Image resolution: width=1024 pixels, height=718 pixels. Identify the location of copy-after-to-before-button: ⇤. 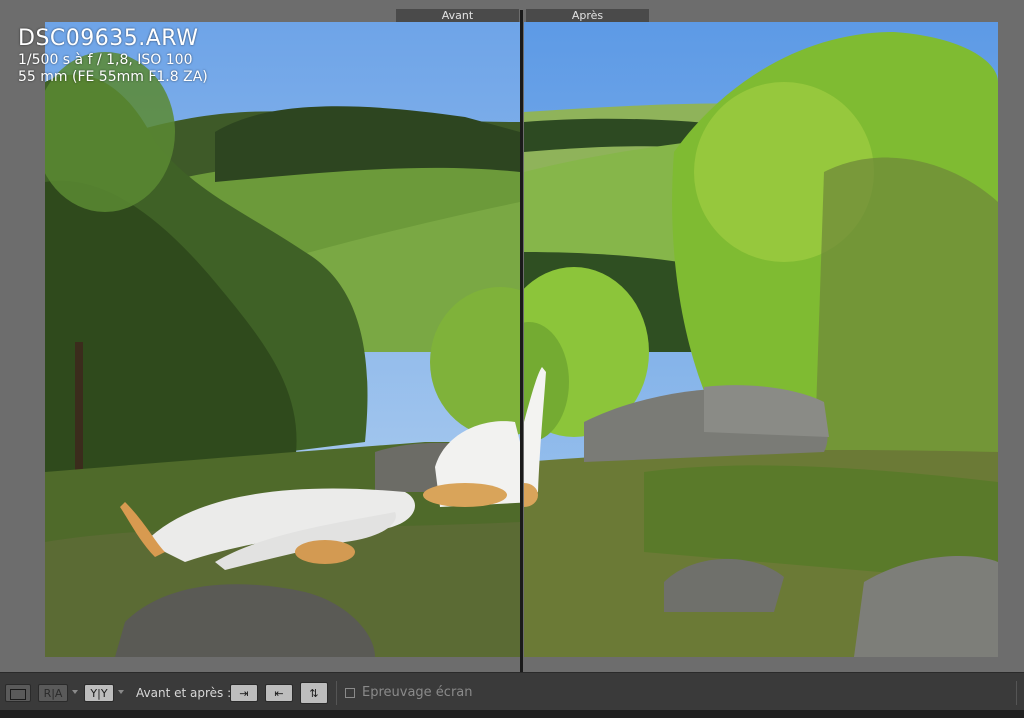
(279, 693).